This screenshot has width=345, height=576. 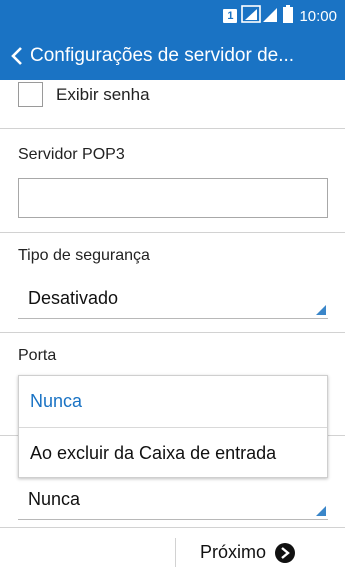 I want to click on delete-email-select: Nunca, so click(x=173, y=500).